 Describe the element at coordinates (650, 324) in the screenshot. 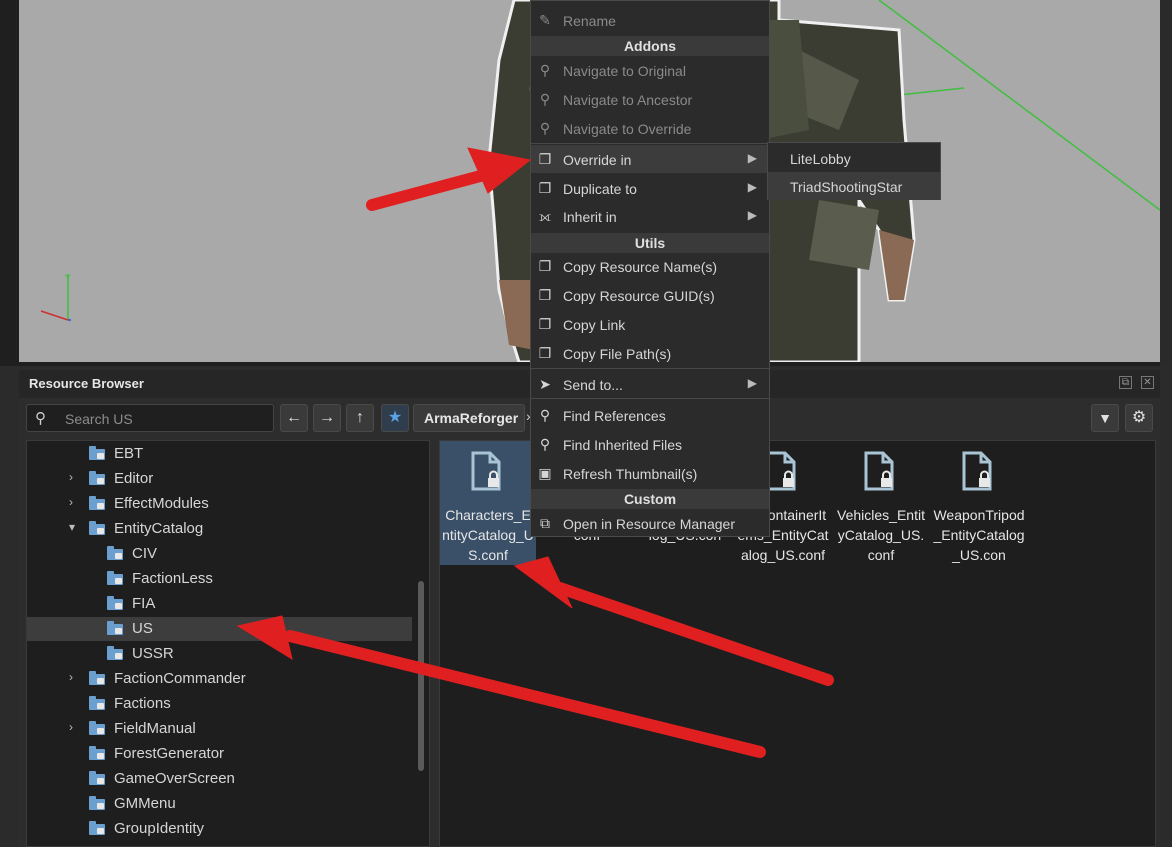

I see `menu-item-copy-link: ❐ Copy Link` at that location.